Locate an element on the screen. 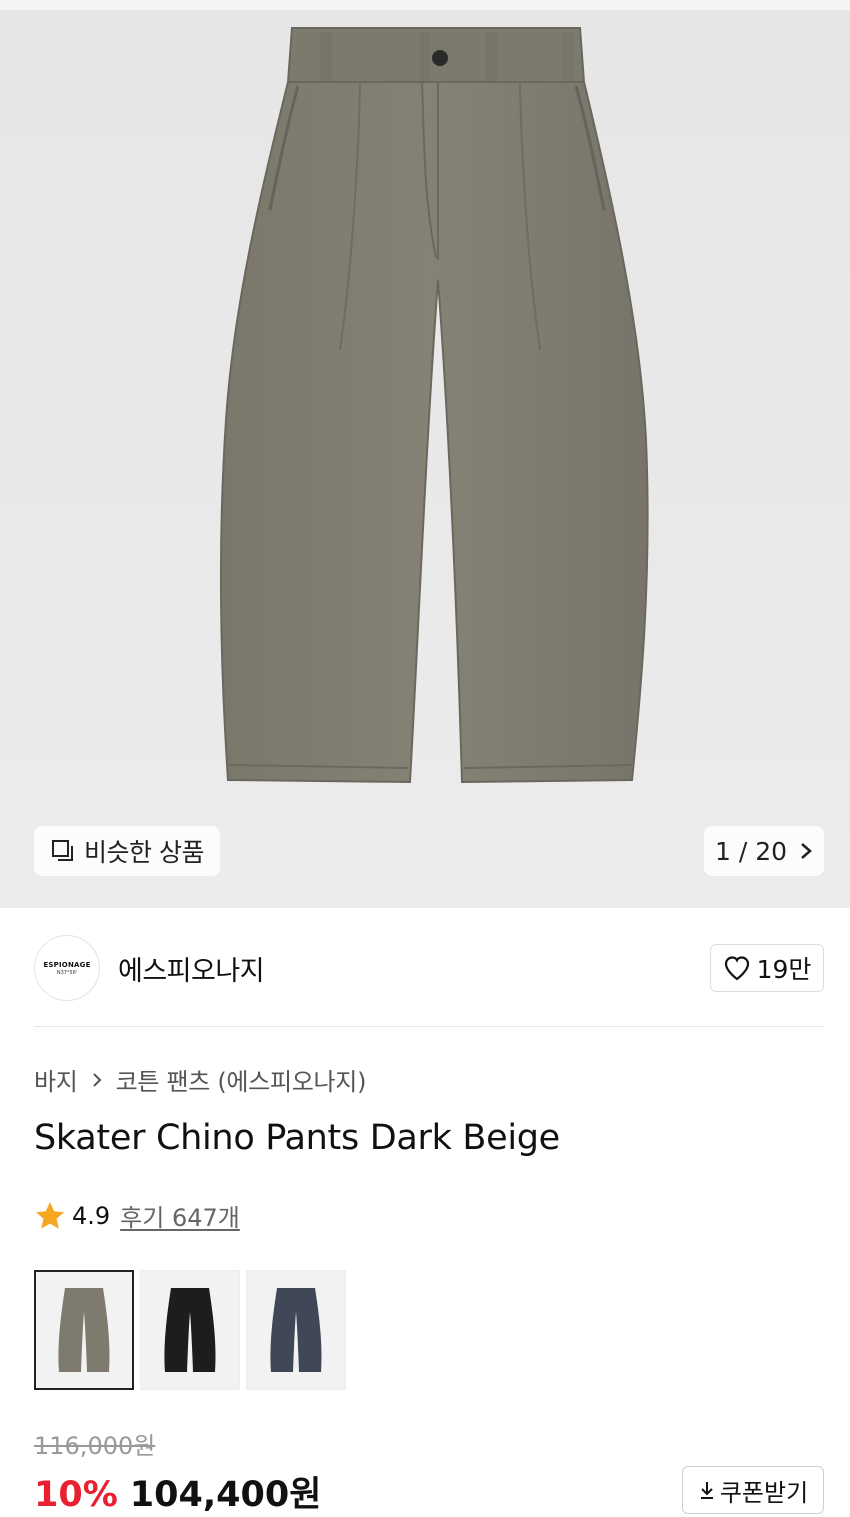 Image resolution: width=850 pixels, height=1517 pixels. brand-logo-subtext: N37°56' is located at coordinates (67, 972).